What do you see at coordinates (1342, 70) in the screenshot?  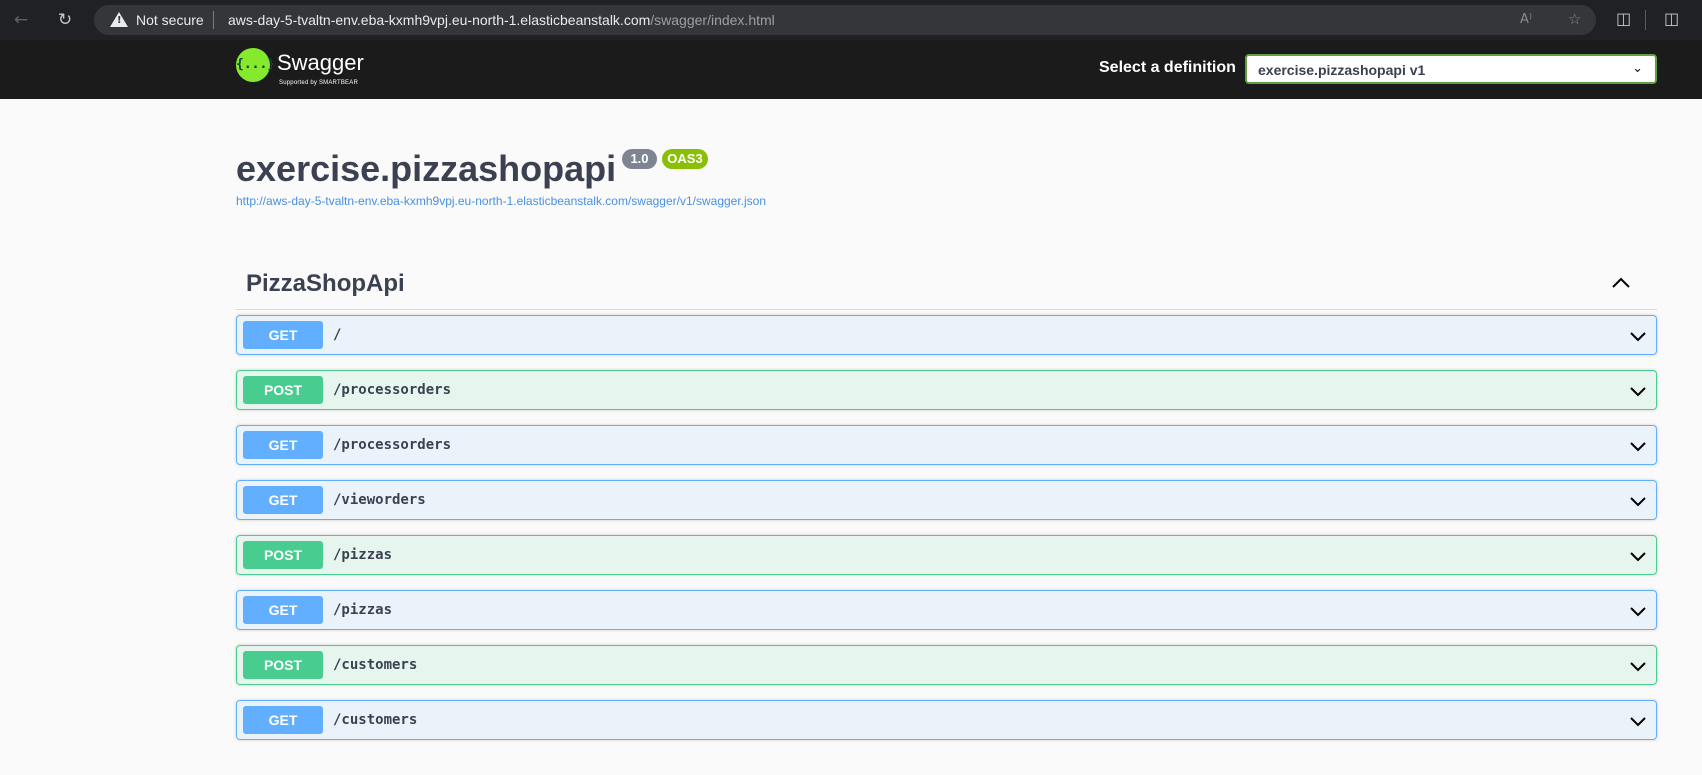 I see `definition-selected-value: exercise.pizzashopapi v1` at bounding box center [1342, 70].